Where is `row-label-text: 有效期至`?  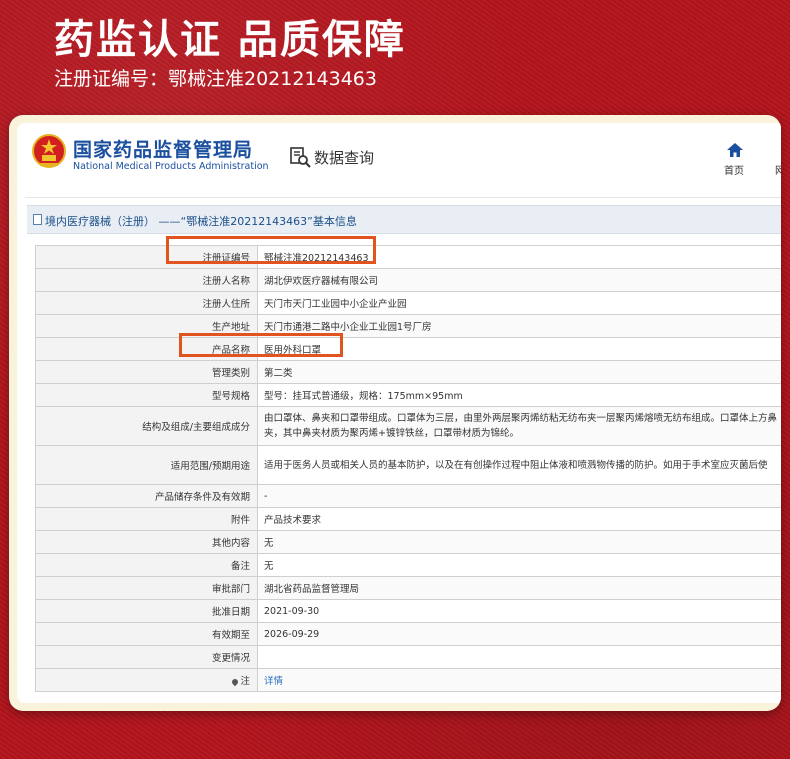
row-label-text: 有效期至 is located at coordinates (230, 635).